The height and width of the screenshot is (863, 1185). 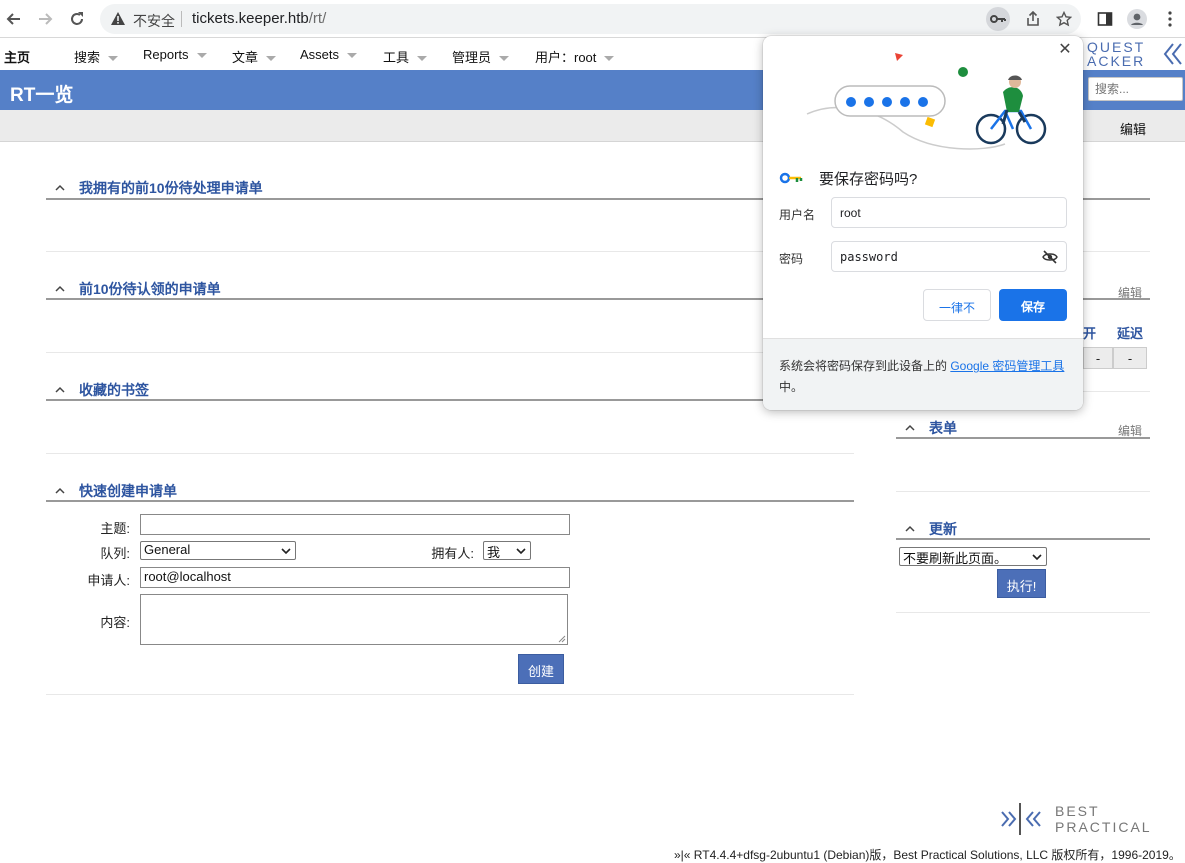 I want to click on brand-logo: QUEST ACKER, so click(x=1136, y=54).